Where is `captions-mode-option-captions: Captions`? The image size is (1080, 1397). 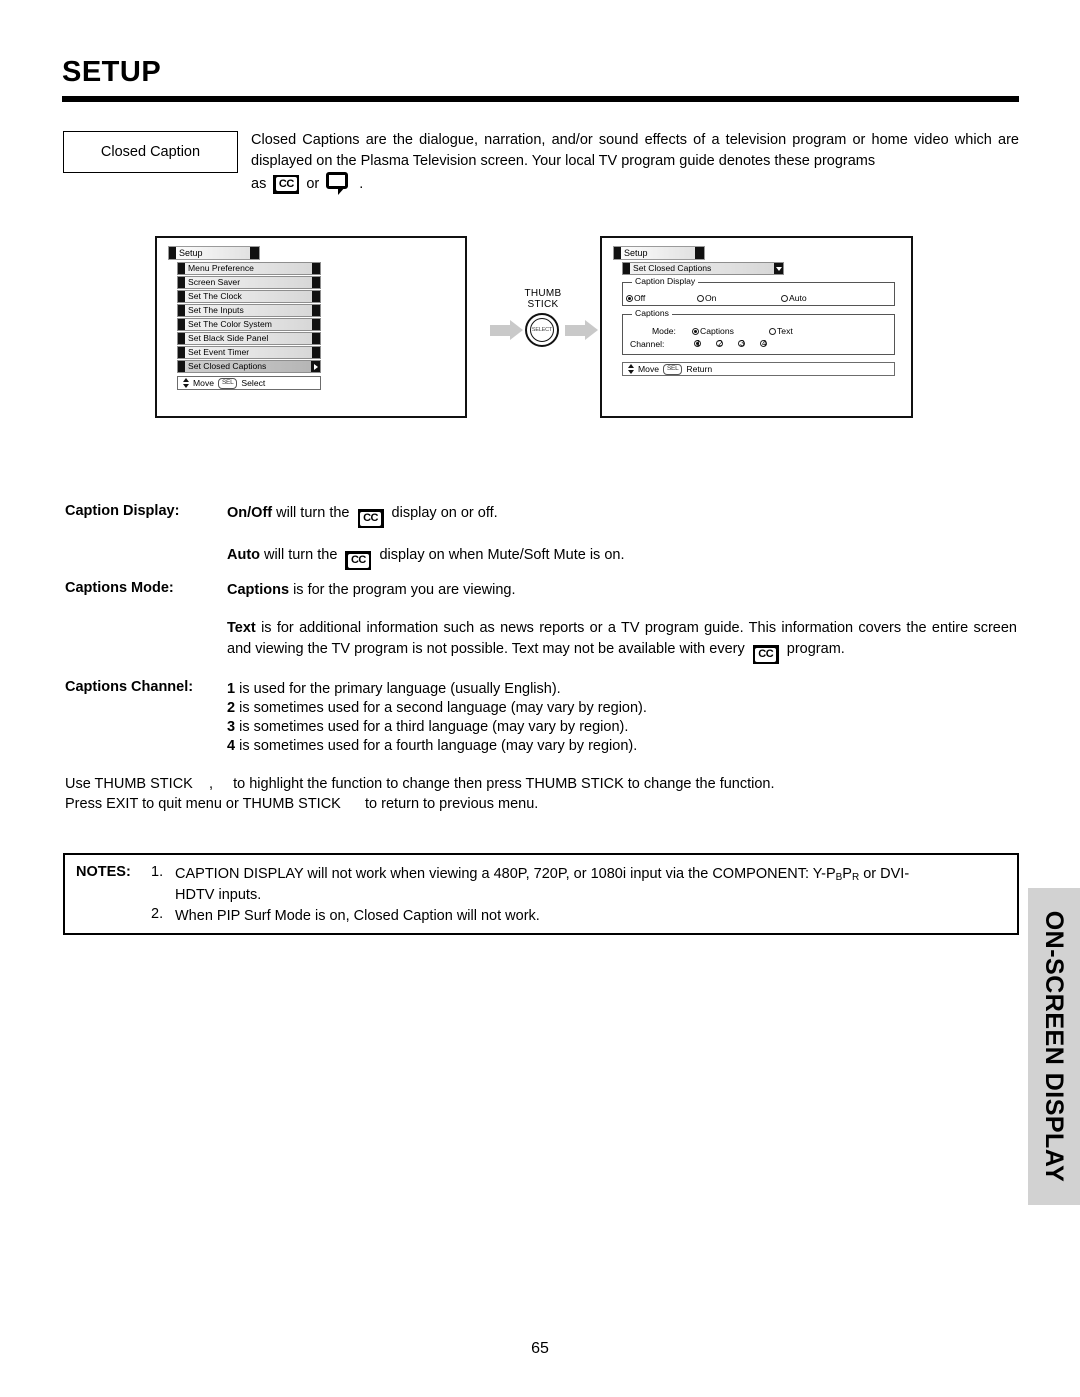 captions-mode-option-captions: Captions is located at coordinates (713, 331).